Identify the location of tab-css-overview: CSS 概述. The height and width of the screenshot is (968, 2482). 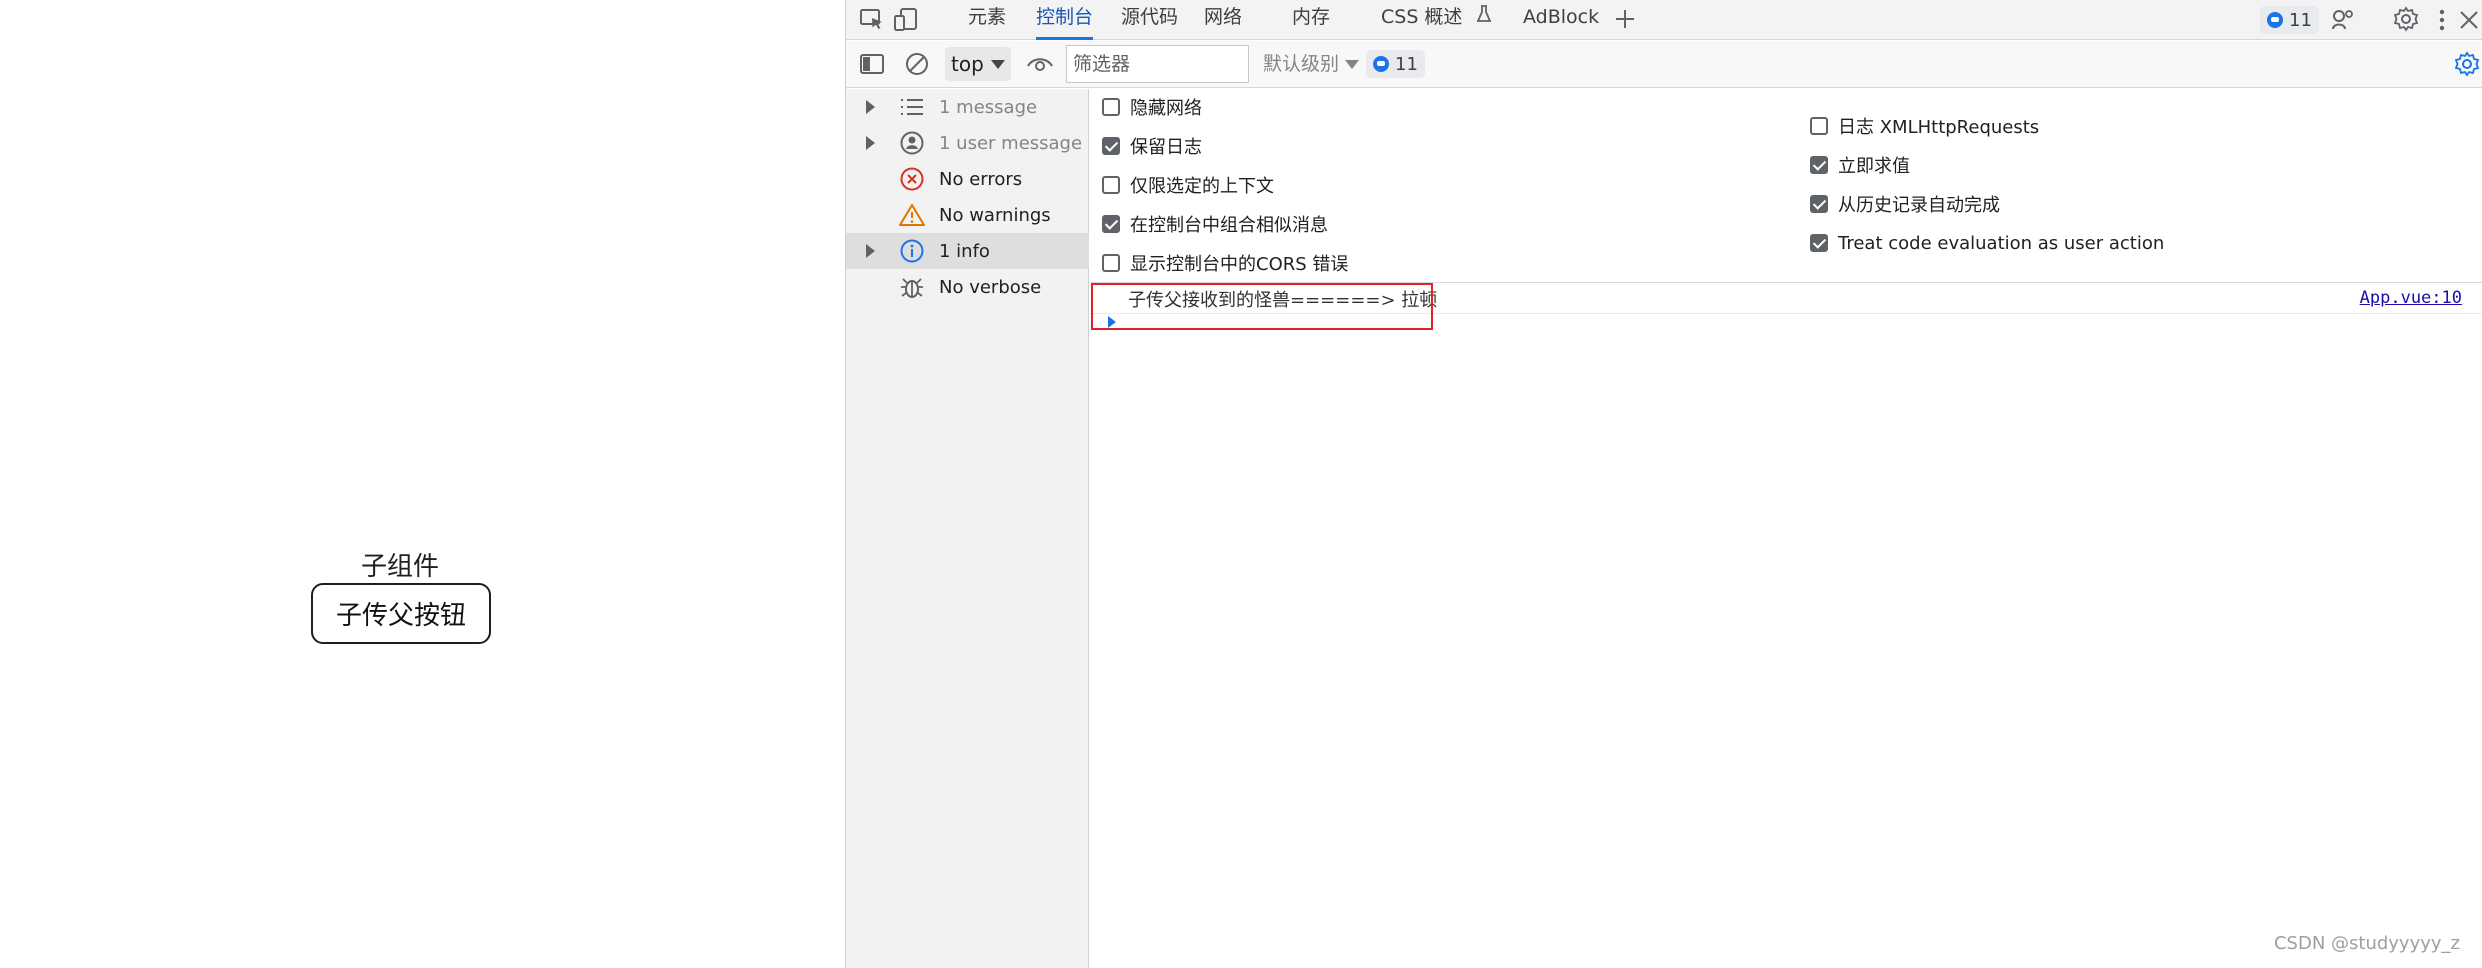
(1436, 20).